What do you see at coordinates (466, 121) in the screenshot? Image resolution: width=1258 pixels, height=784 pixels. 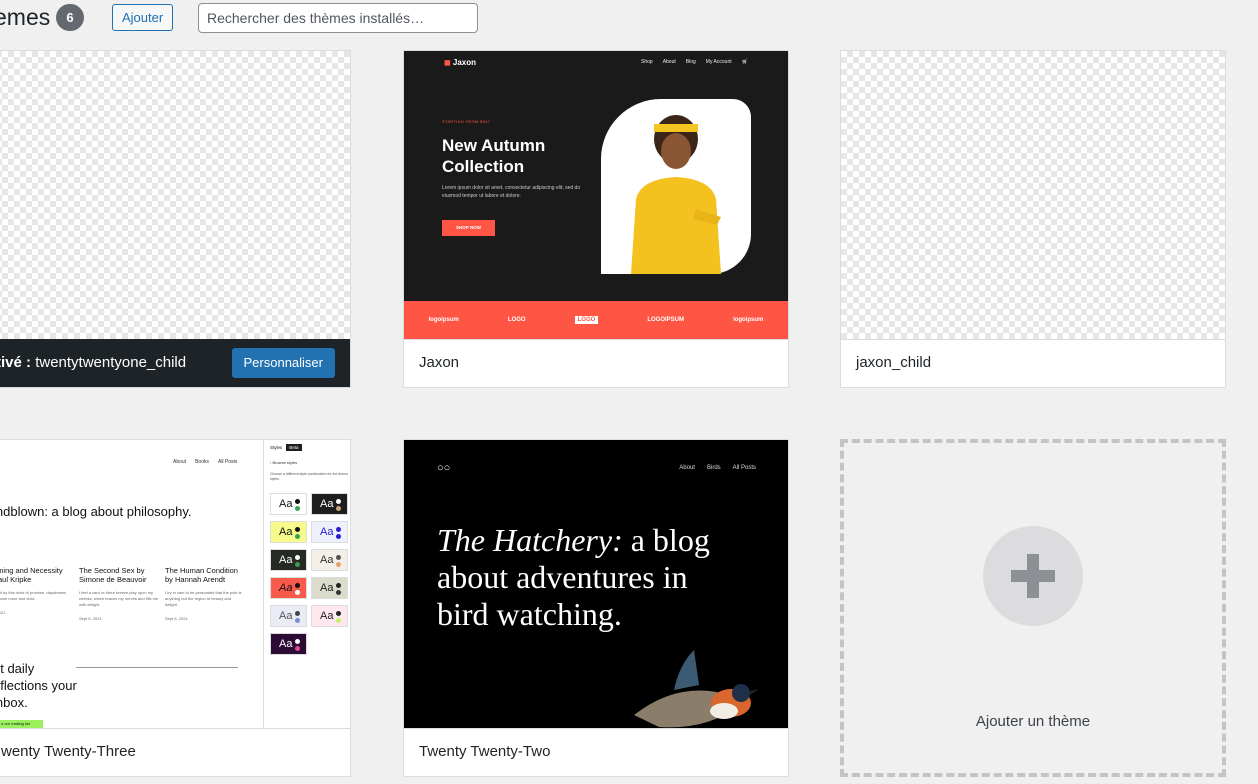 I see `preview-eyebrow: STARTING FROM $34?` at bounding box center [466, 121].